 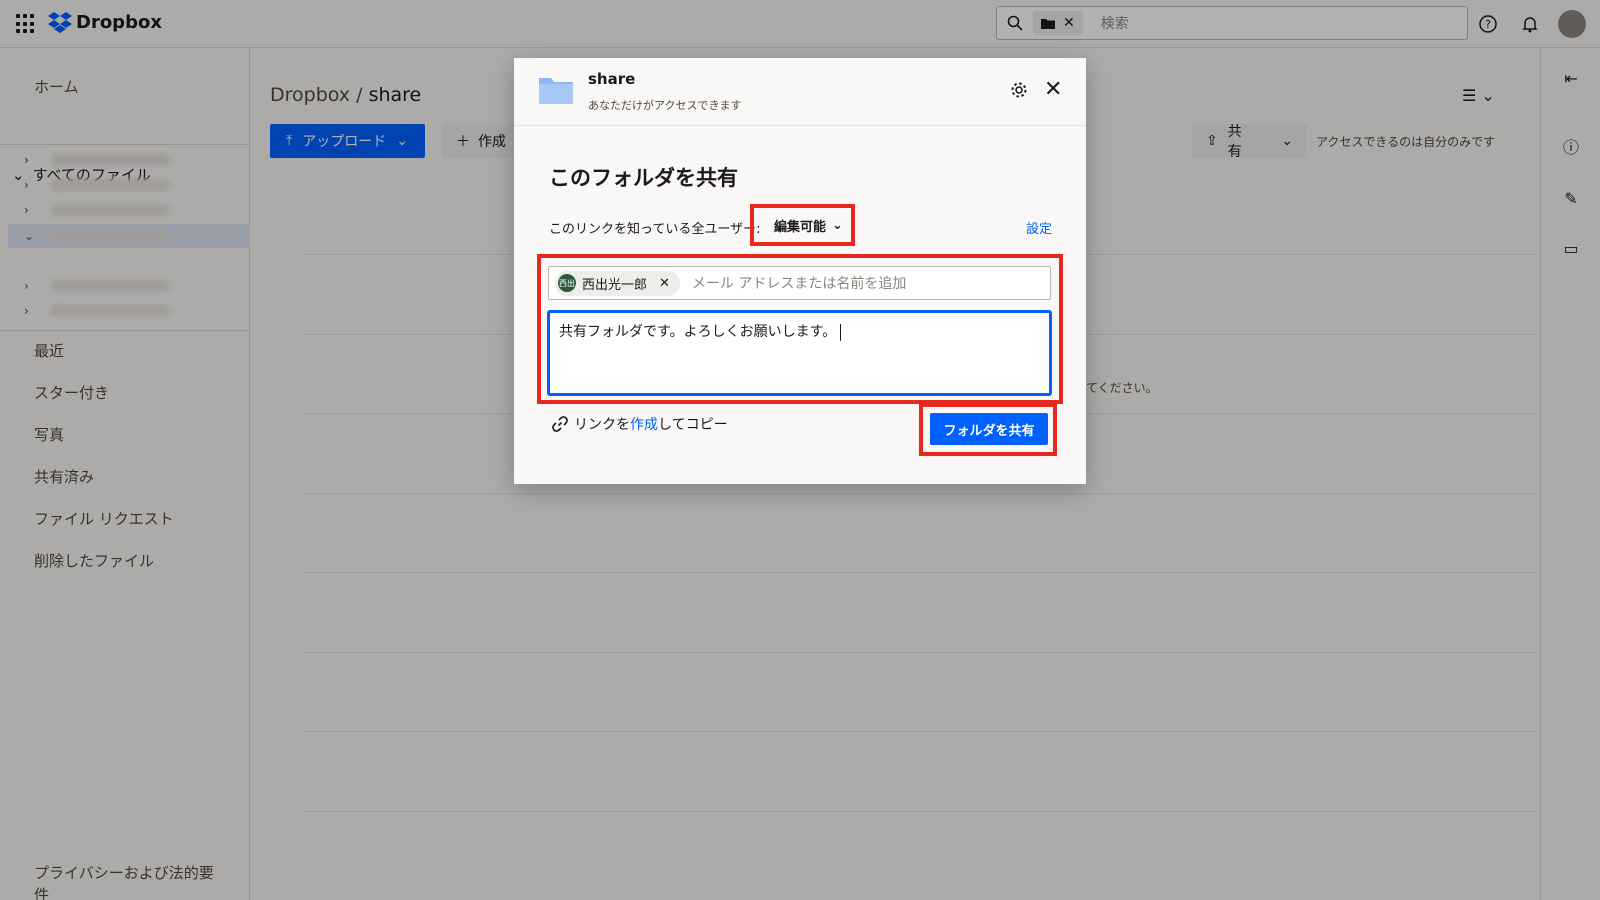 I want to click on share-folder-button: フォルダを共有, so click(x=989, y=429).